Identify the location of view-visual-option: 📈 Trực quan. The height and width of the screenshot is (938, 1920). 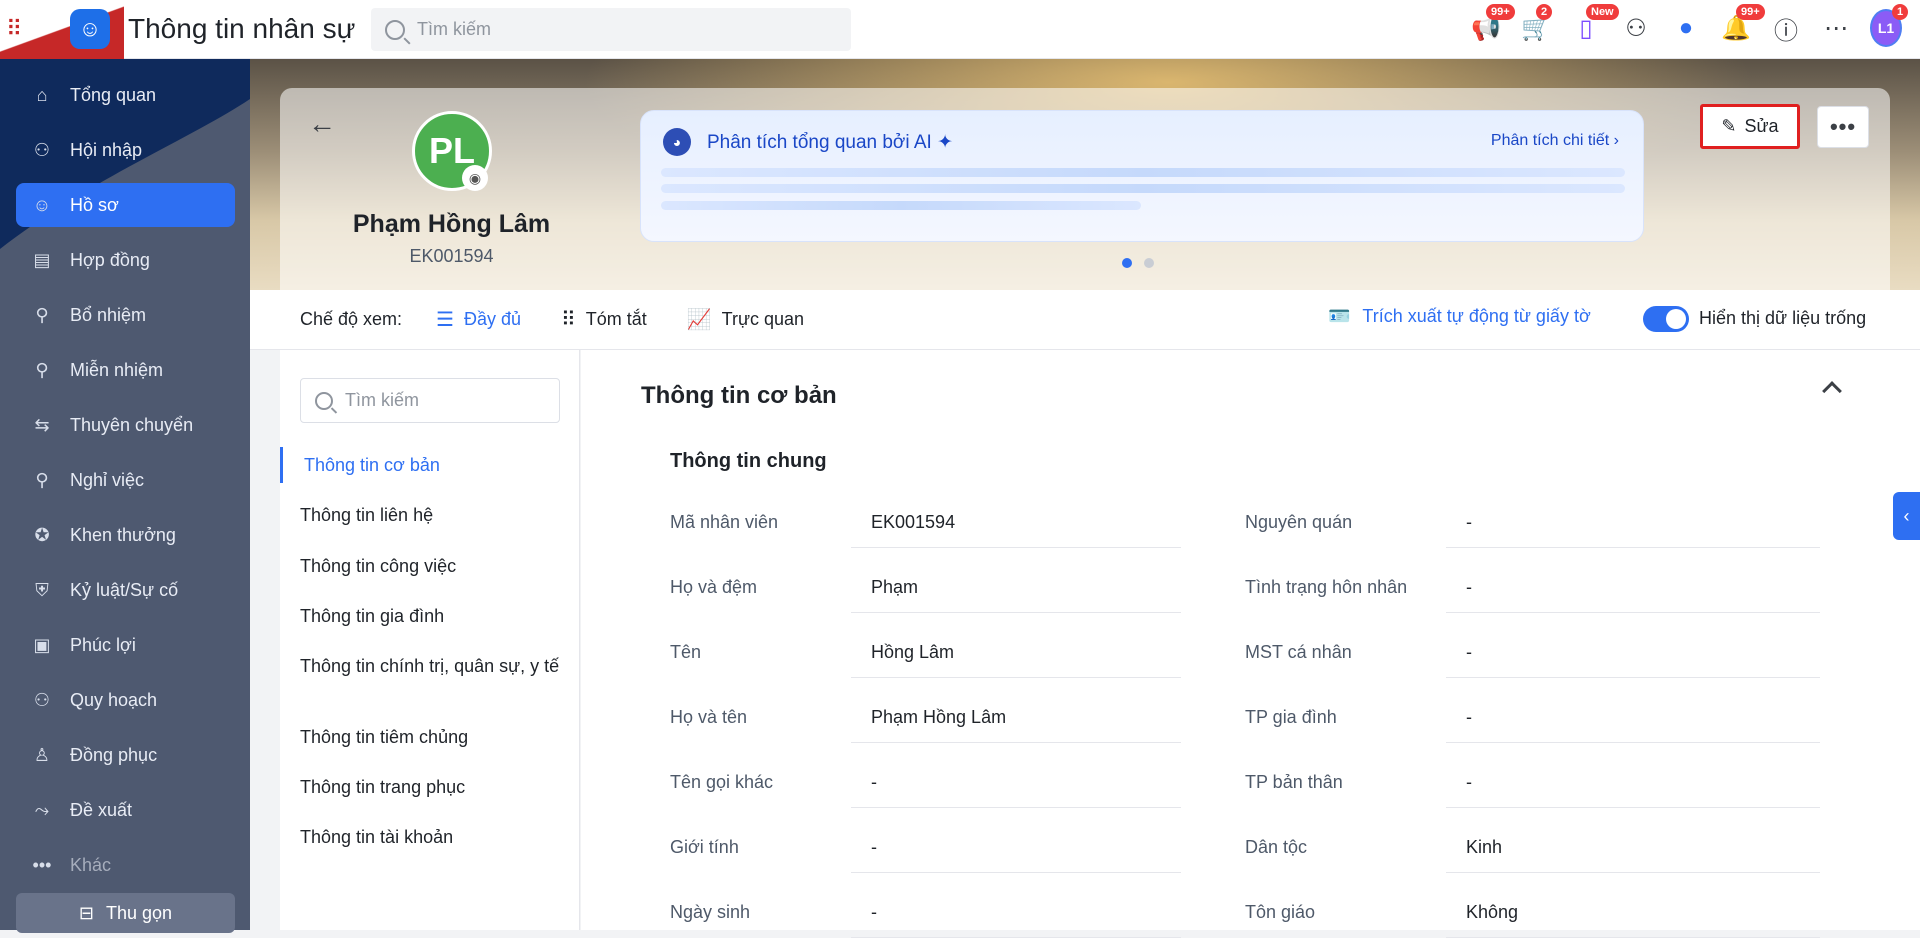
(745, 319).